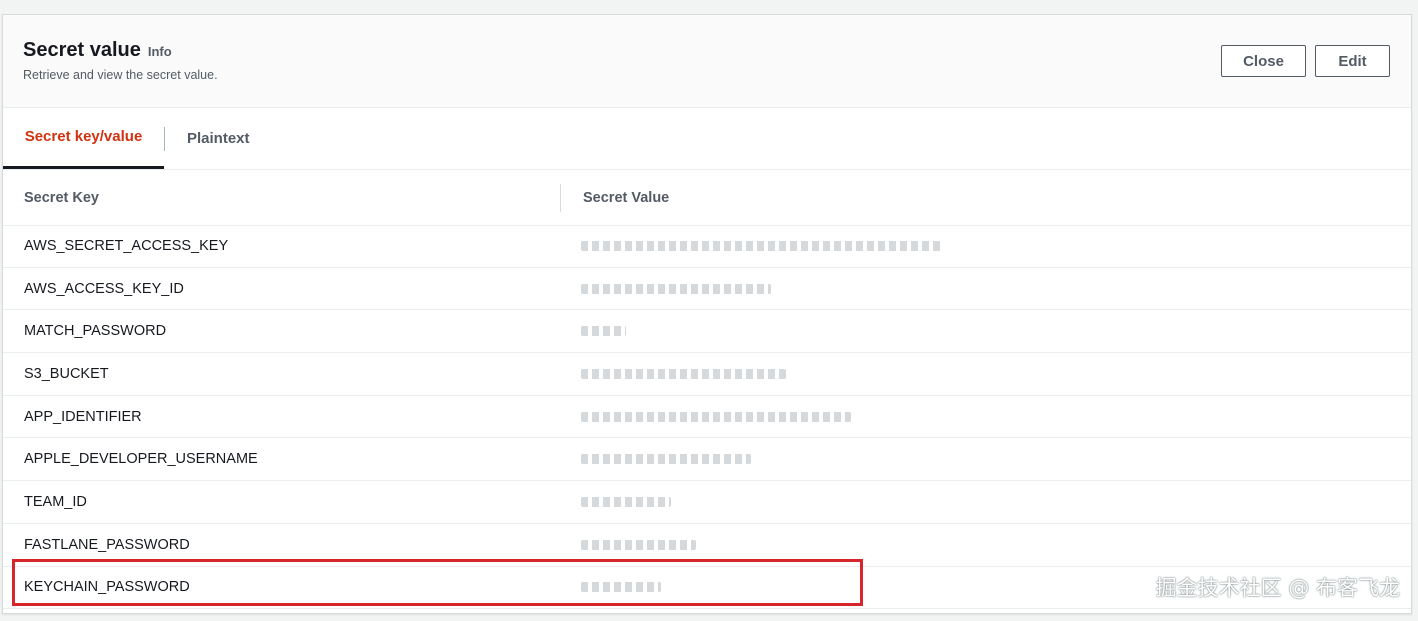 Image resolution: width=1418 pixels, height=621 pixels. I want to click on page-subtitle: Retrieve and view the secret value., so click(120, 75).